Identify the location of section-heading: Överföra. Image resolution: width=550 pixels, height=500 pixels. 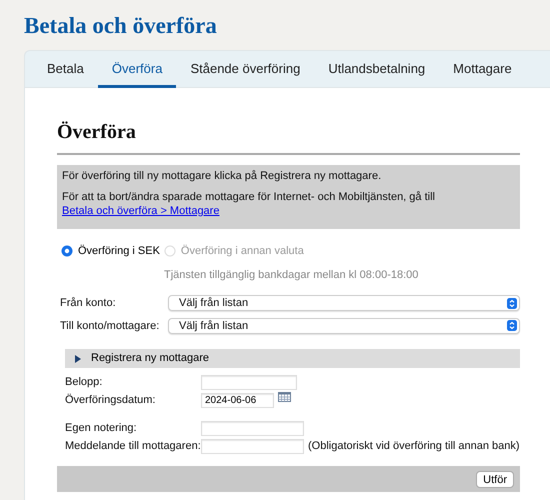
(288, 138).